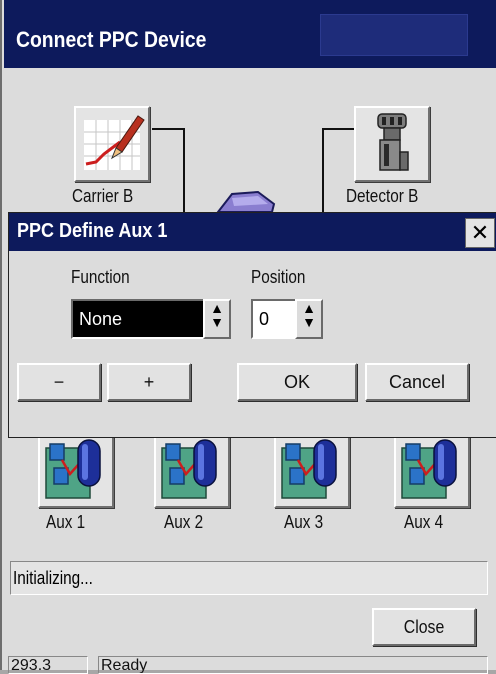 The image size is (496, 674). I want to click on aux-4-button, so click(432, 470).